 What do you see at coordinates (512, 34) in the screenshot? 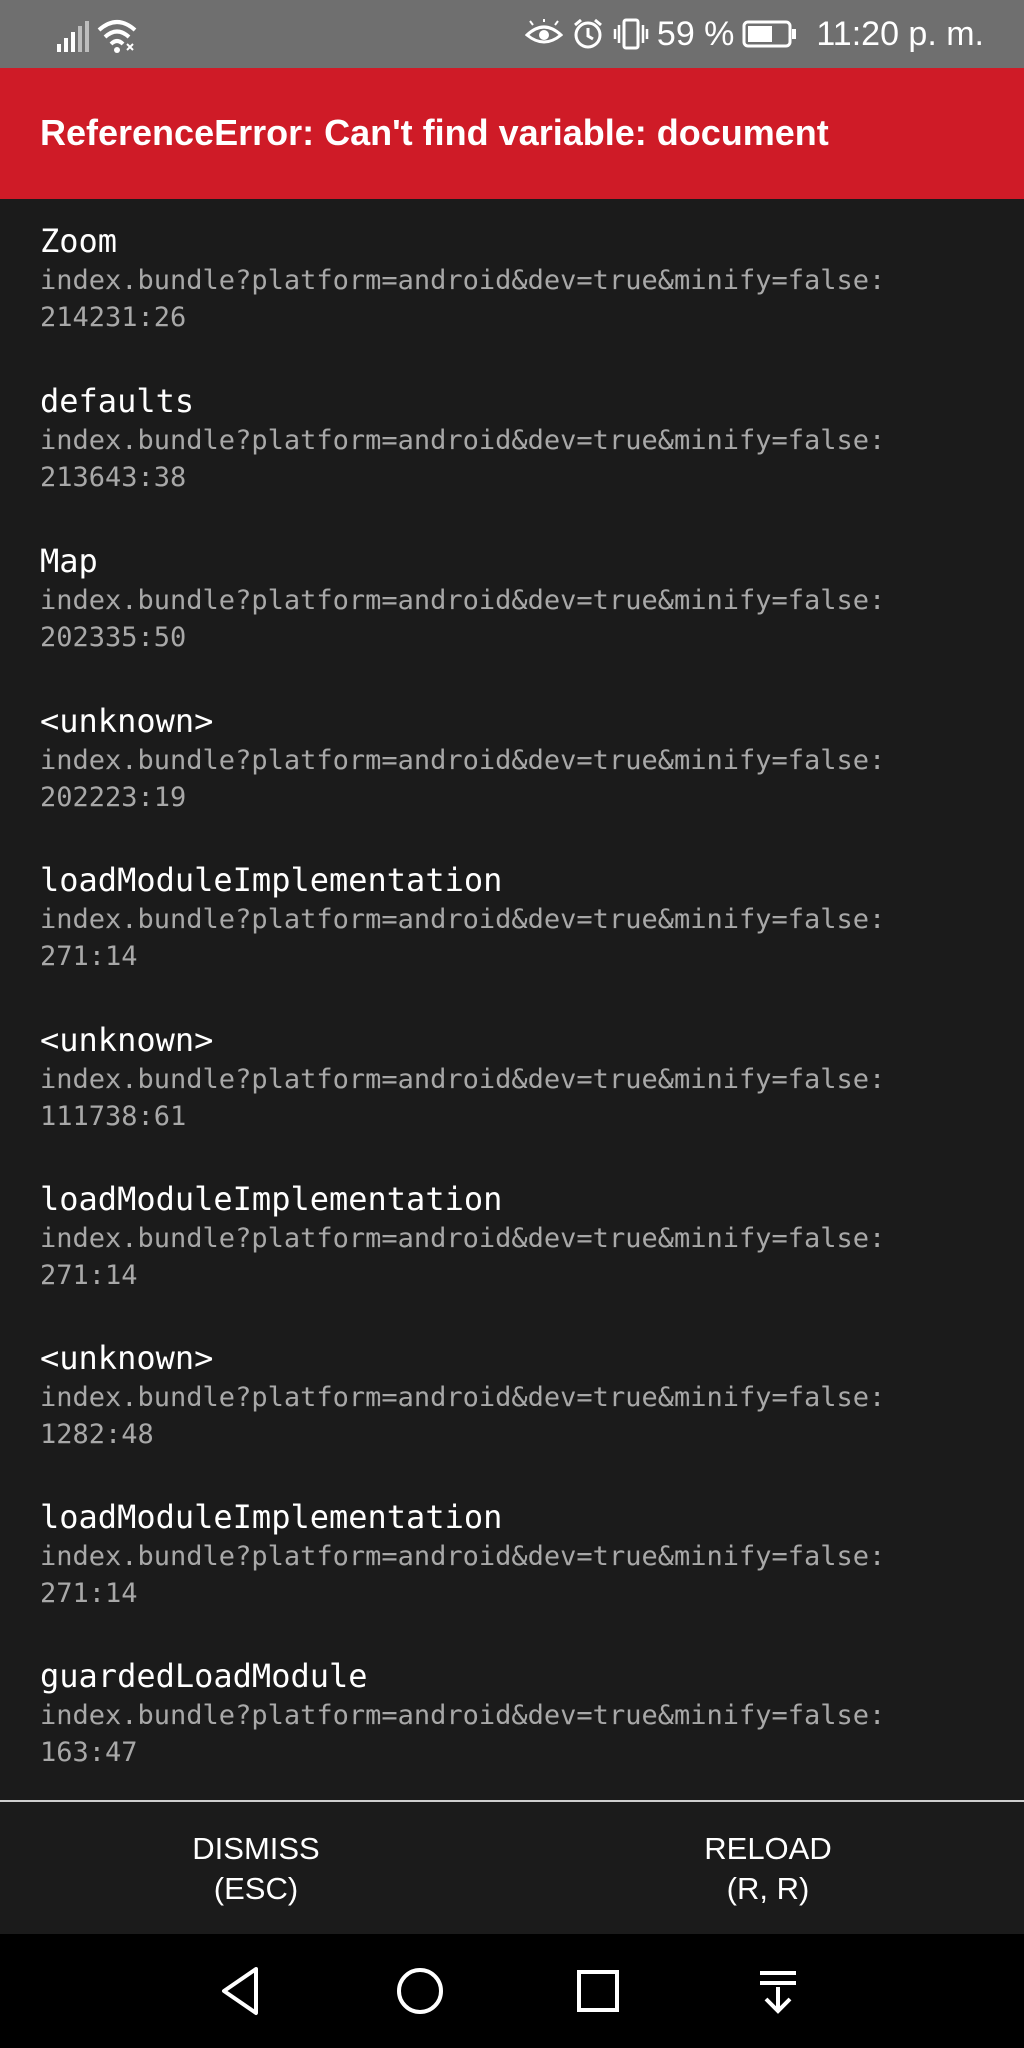
I see `status-bar: 59 % 11:20 p. m.` at bounding box center [512, 34].